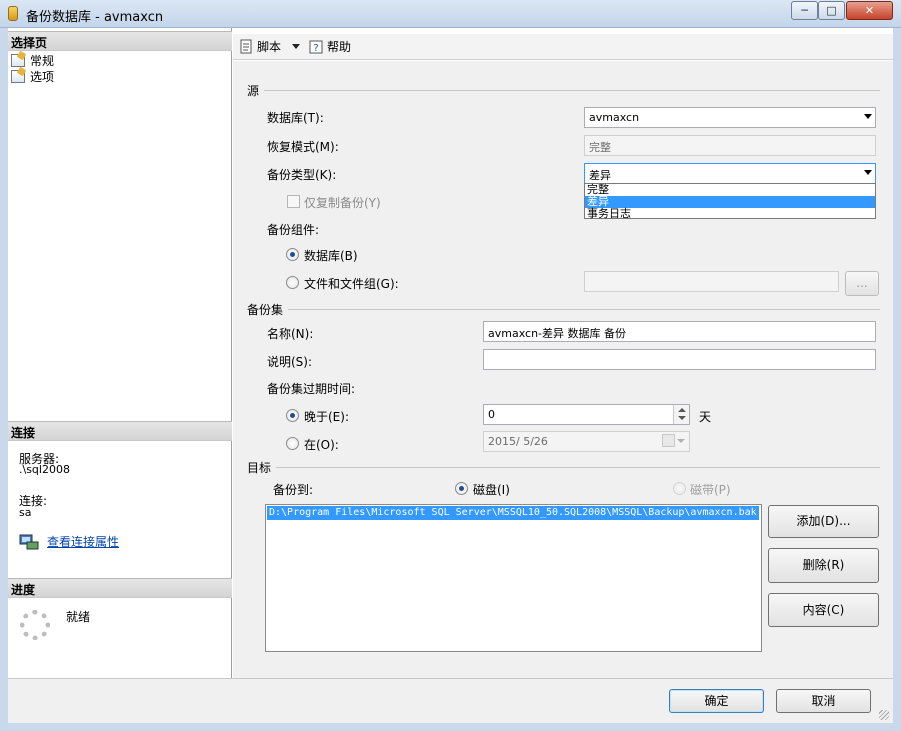 The width and height of the screenshot is (901, 731). I want to click on expire-after-radio, so click(292, 415).